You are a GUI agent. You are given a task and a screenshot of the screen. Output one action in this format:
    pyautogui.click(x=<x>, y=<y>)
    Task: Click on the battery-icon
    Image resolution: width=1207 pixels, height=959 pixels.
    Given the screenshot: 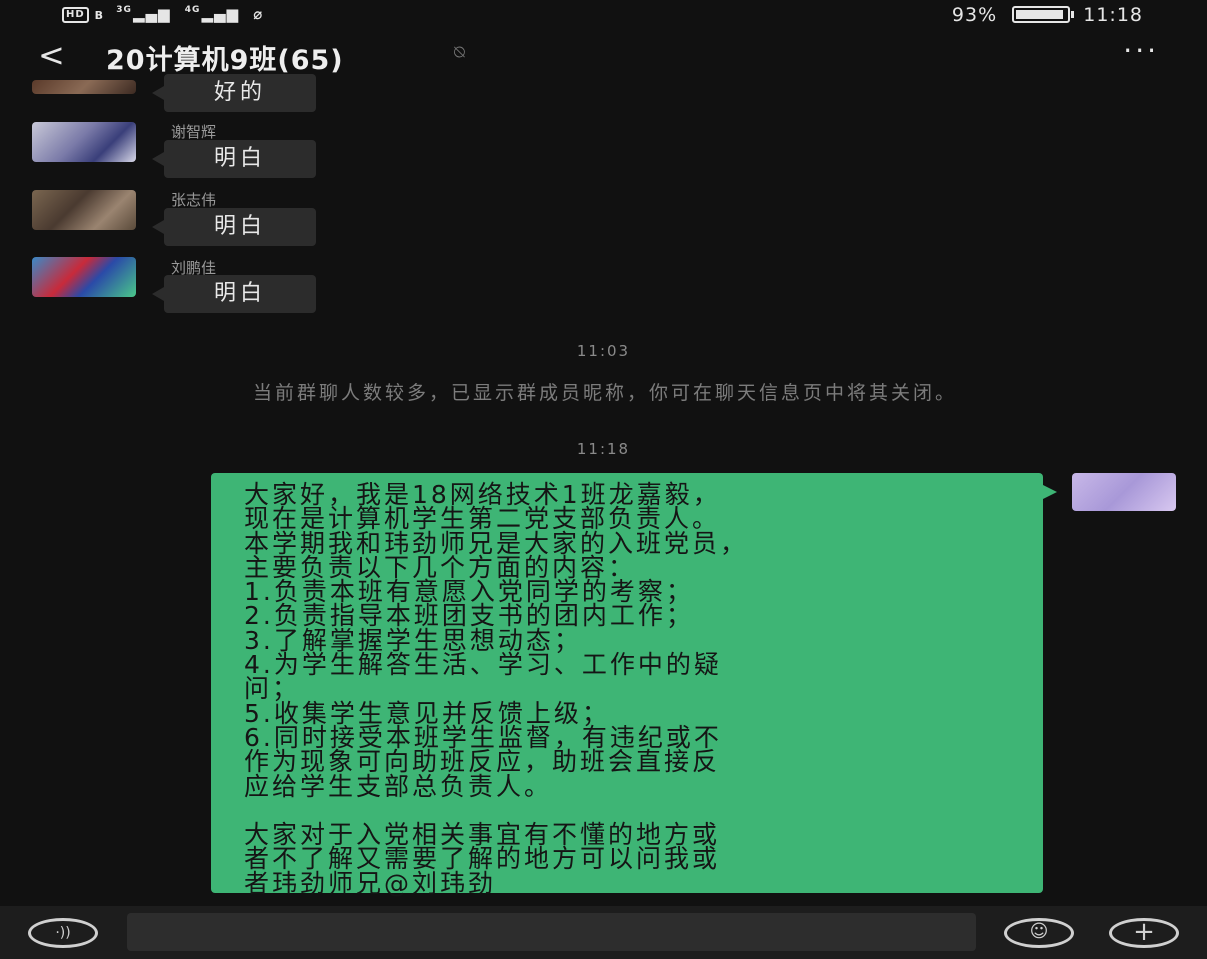 What is the action you would take?
    pyautogui.click(x=1043, y=14)
    